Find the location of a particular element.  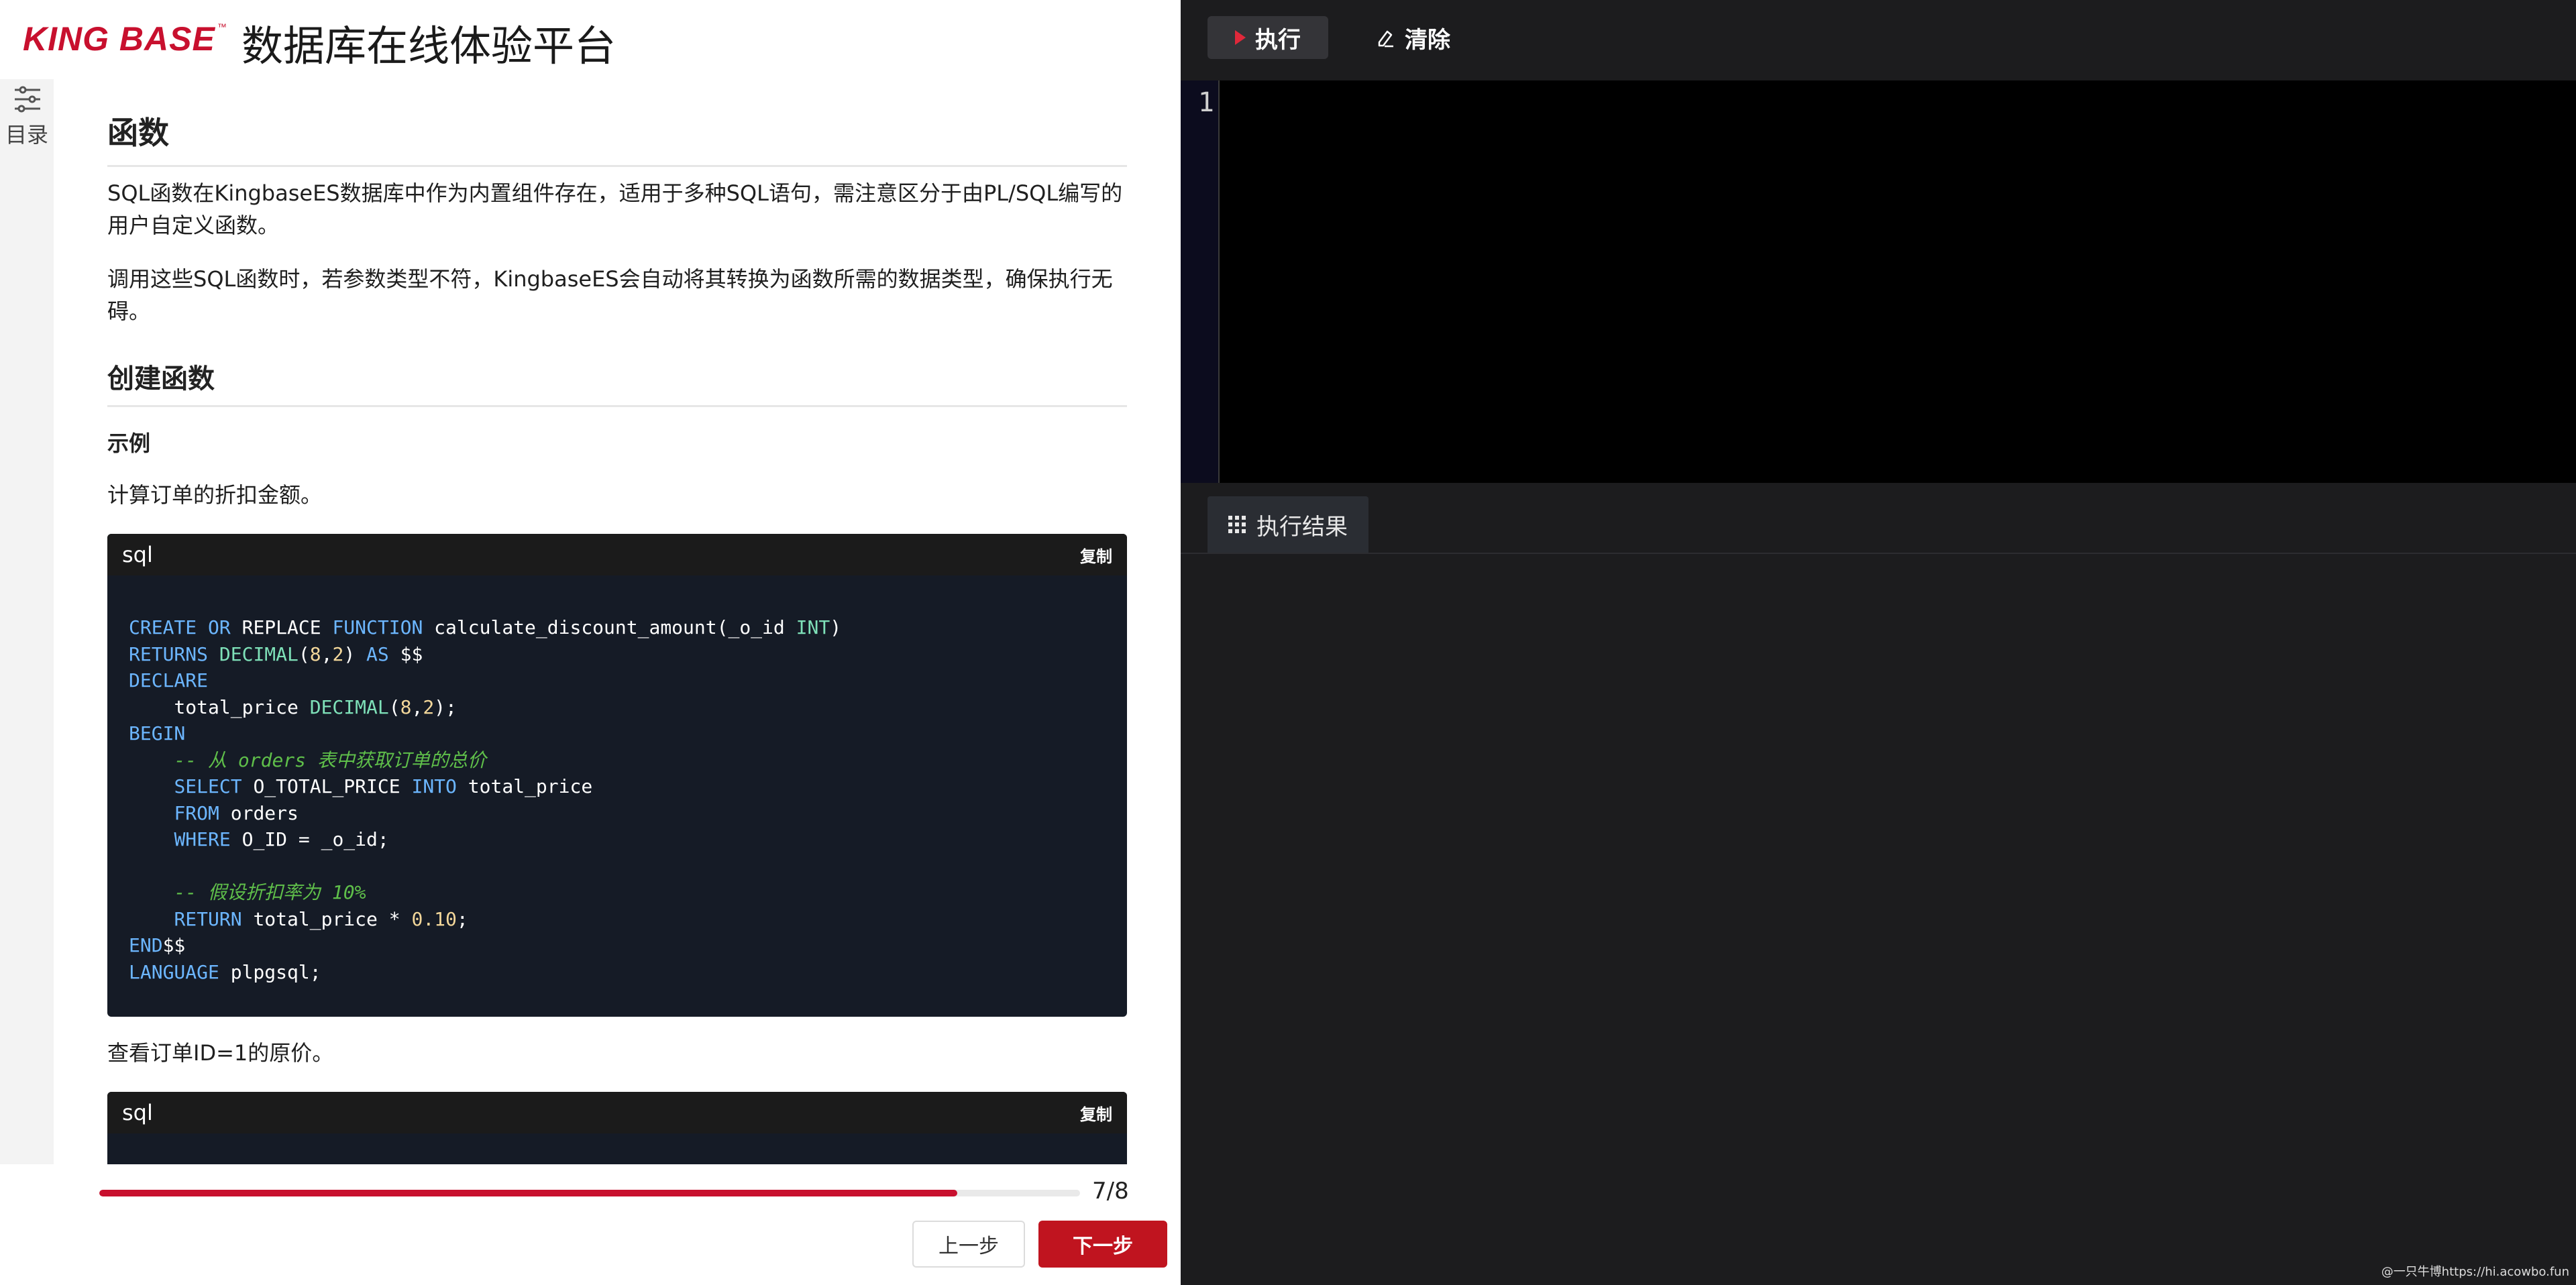

play-icon is located at coordinates (1240, 37).